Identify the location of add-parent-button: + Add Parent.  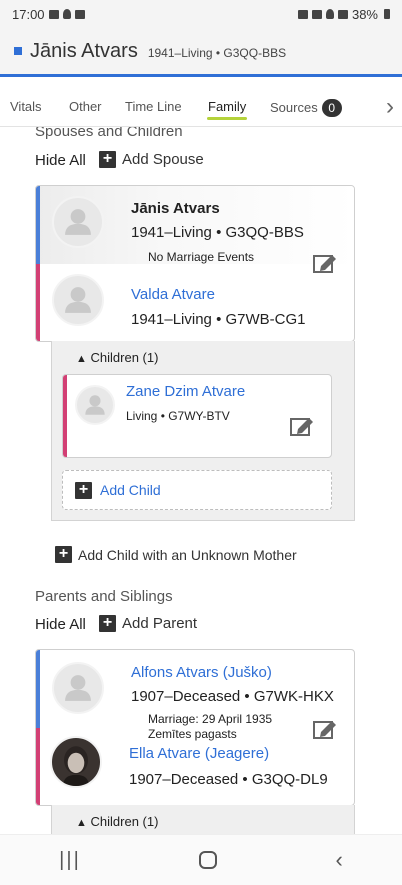
(148, 623).